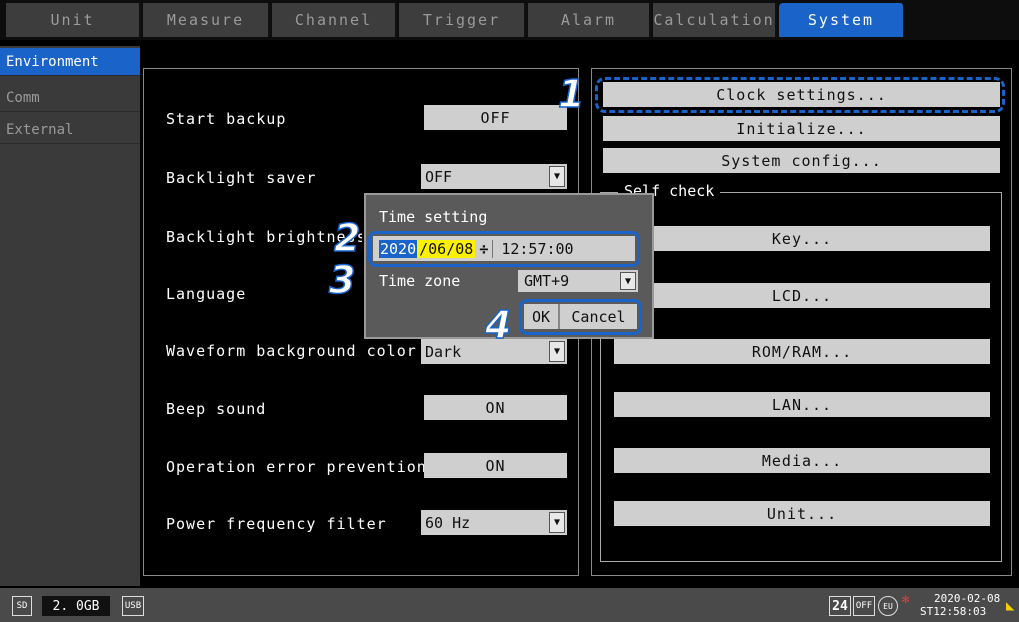  Describe the element at coordinates (498, 325) in the screenshot. I see `callout-number-4: 4` at that location.